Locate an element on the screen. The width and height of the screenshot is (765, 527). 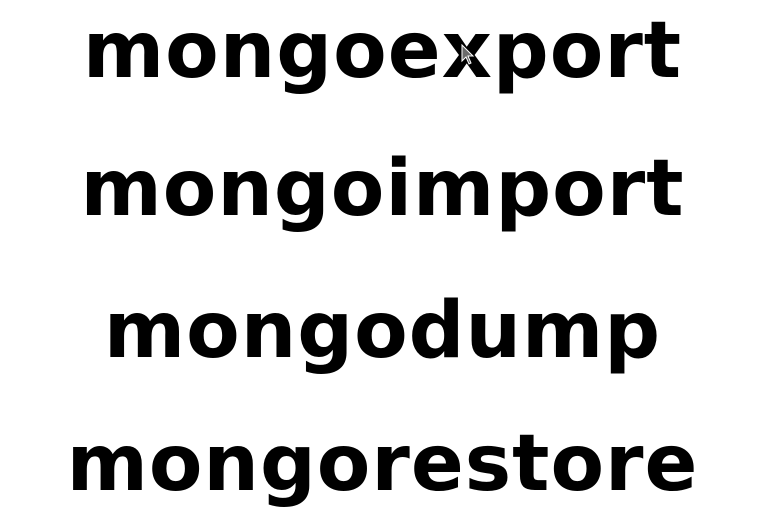
word-mongoimport: mongoimport is located at coordinates (382, 189).